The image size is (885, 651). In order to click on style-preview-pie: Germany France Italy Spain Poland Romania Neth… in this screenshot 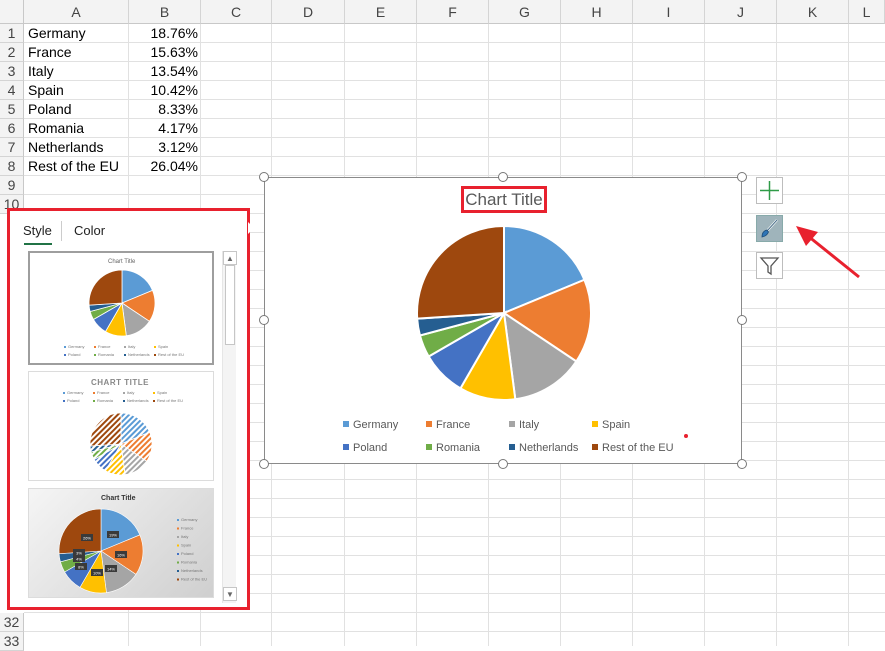, I will do `click(123, 433)`.